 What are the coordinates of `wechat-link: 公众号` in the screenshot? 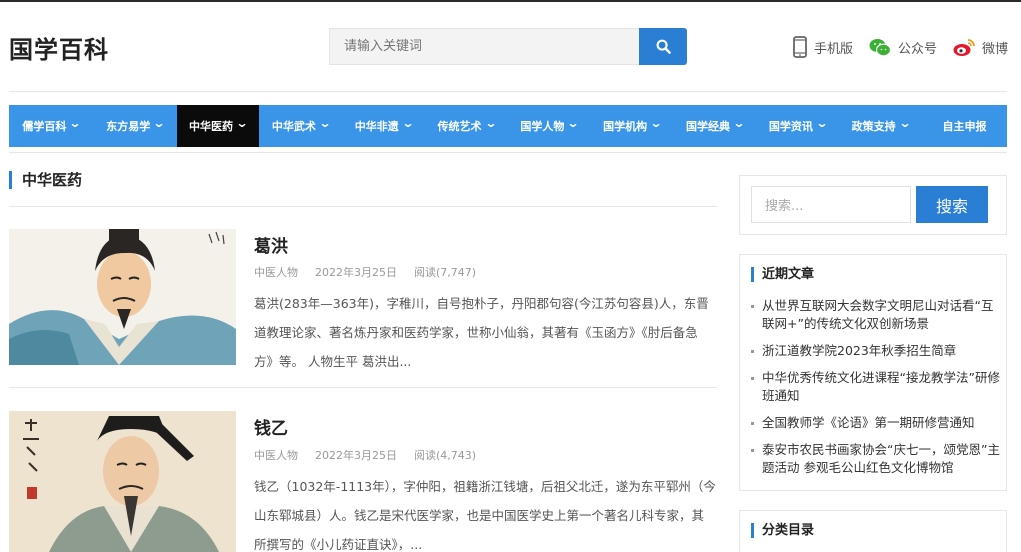 It's located at (903, 47).